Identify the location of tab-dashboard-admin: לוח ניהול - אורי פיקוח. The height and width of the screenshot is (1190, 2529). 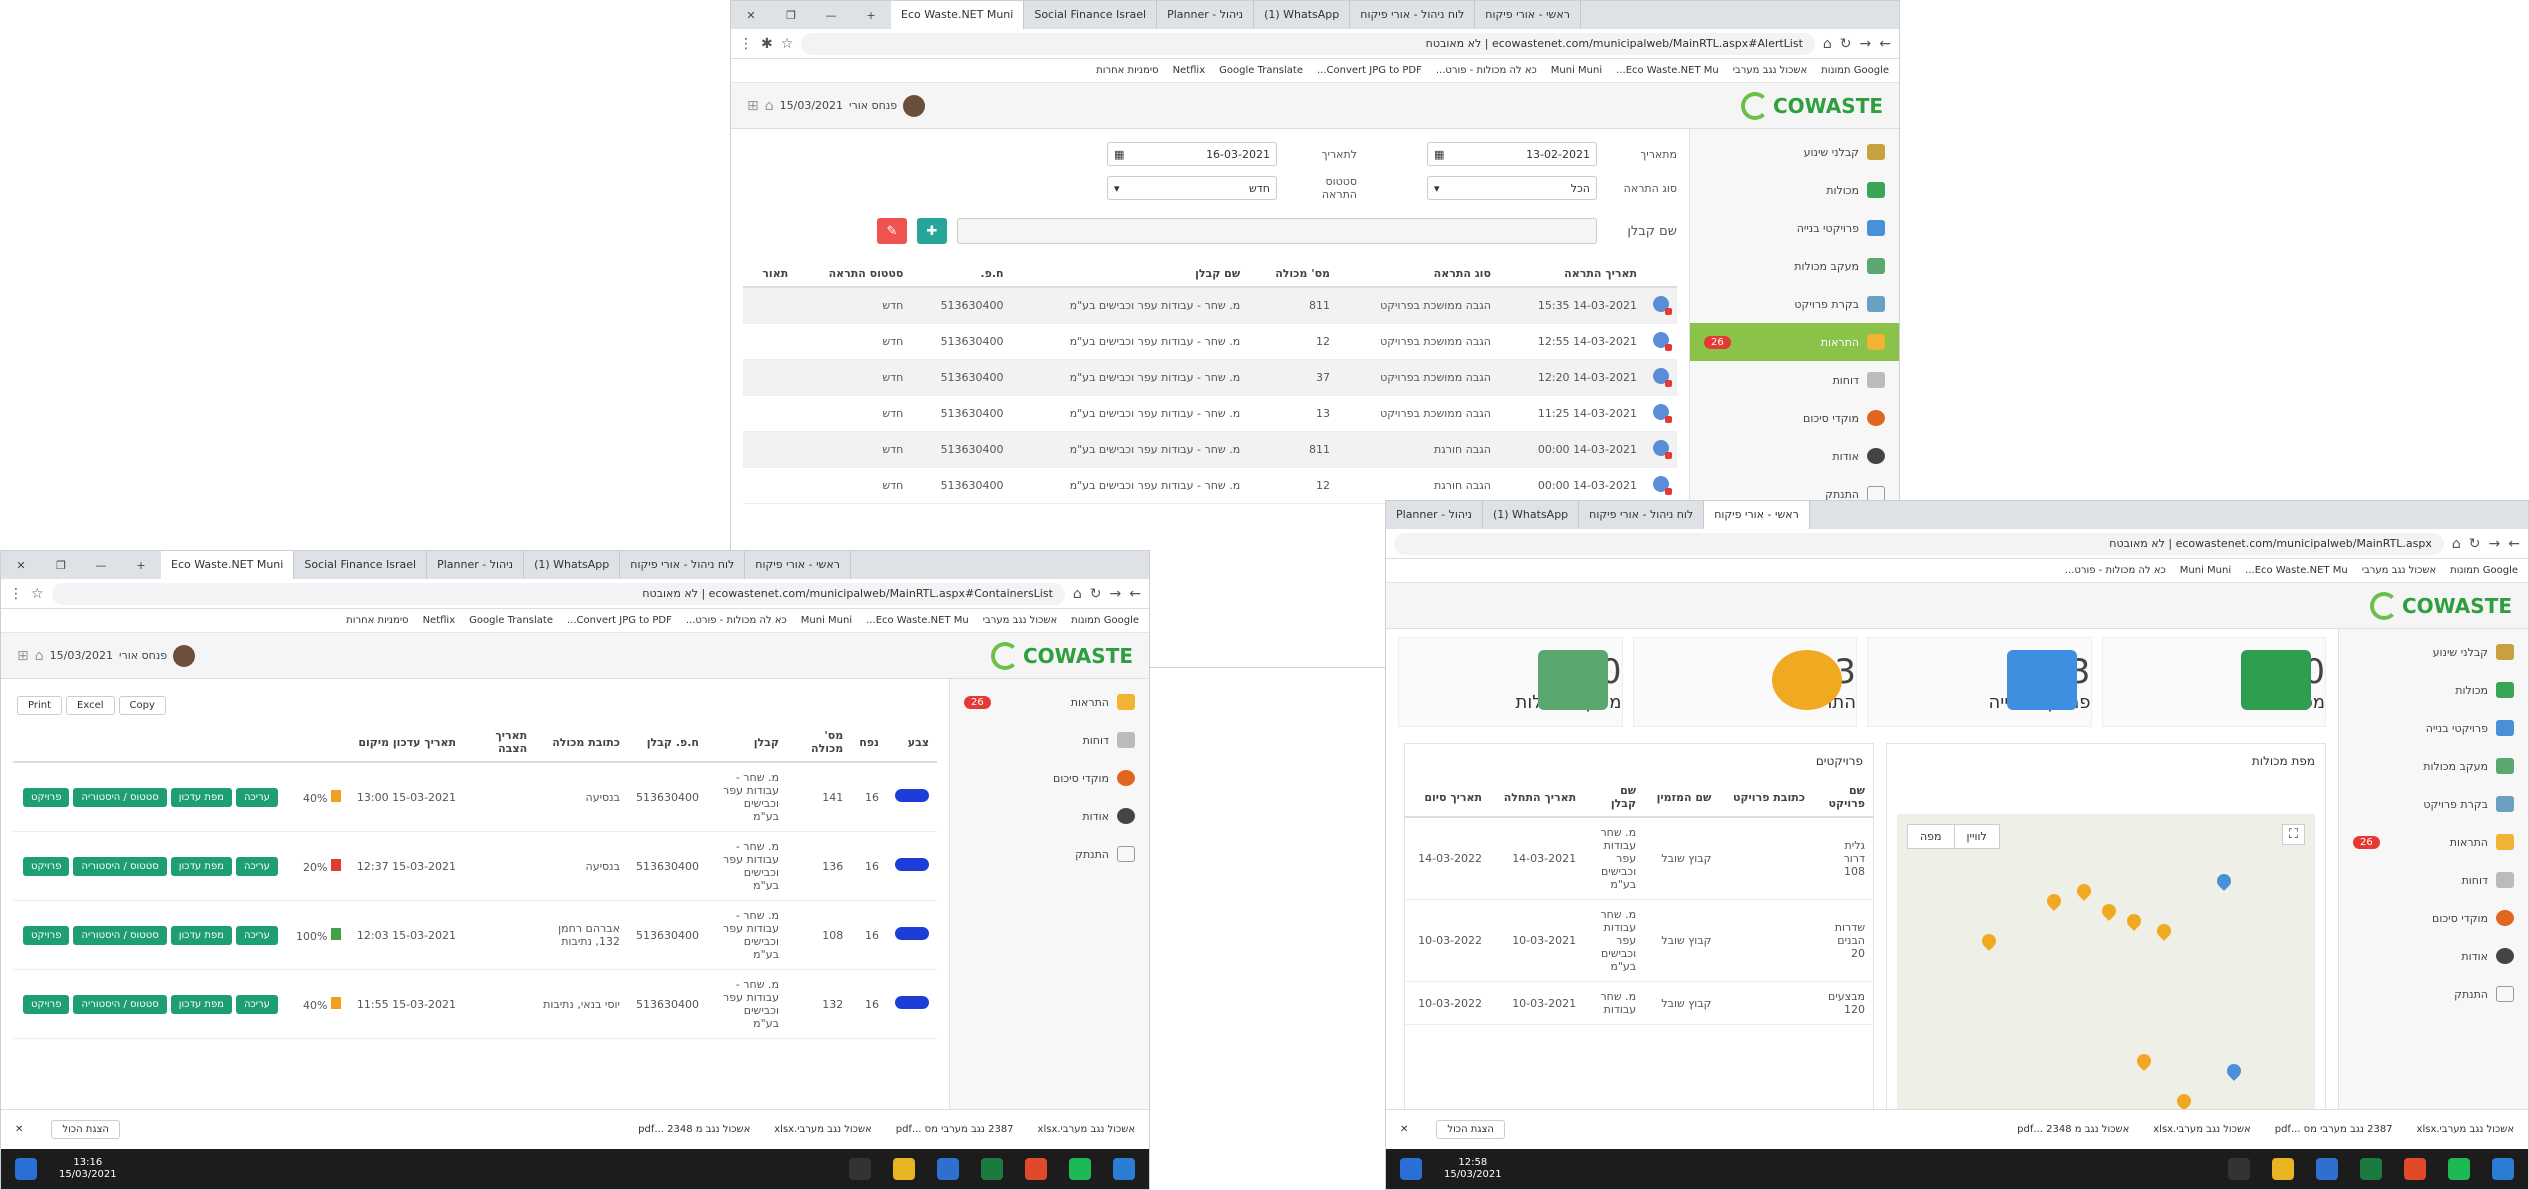
(1413, 15).